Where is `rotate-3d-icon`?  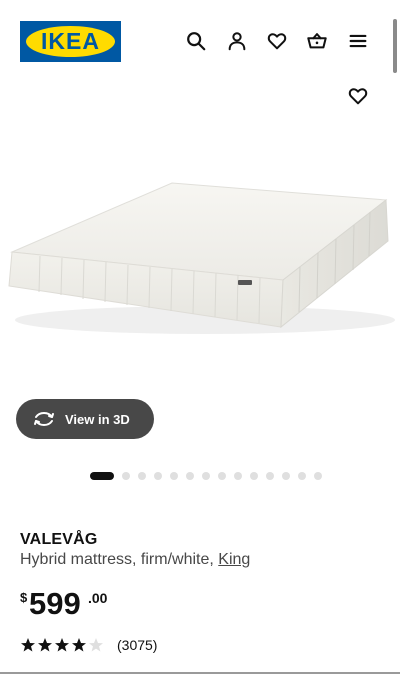
rotate-3d-icon is located at coordinates (44, 419).